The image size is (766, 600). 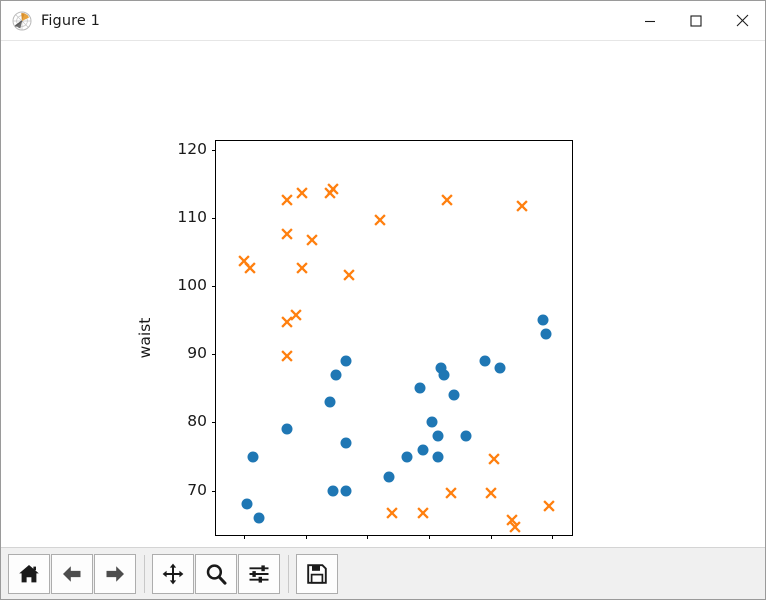 I want to click on arrow-right-icon, so click(x=115, y=573).